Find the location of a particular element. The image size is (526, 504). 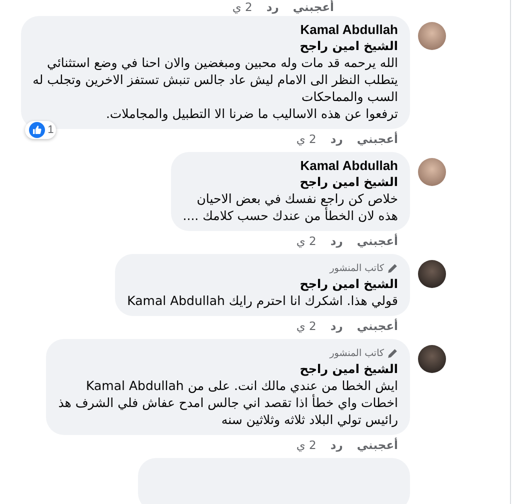

comment-text: السب والمماحكات is located at coordinates (349, 96).